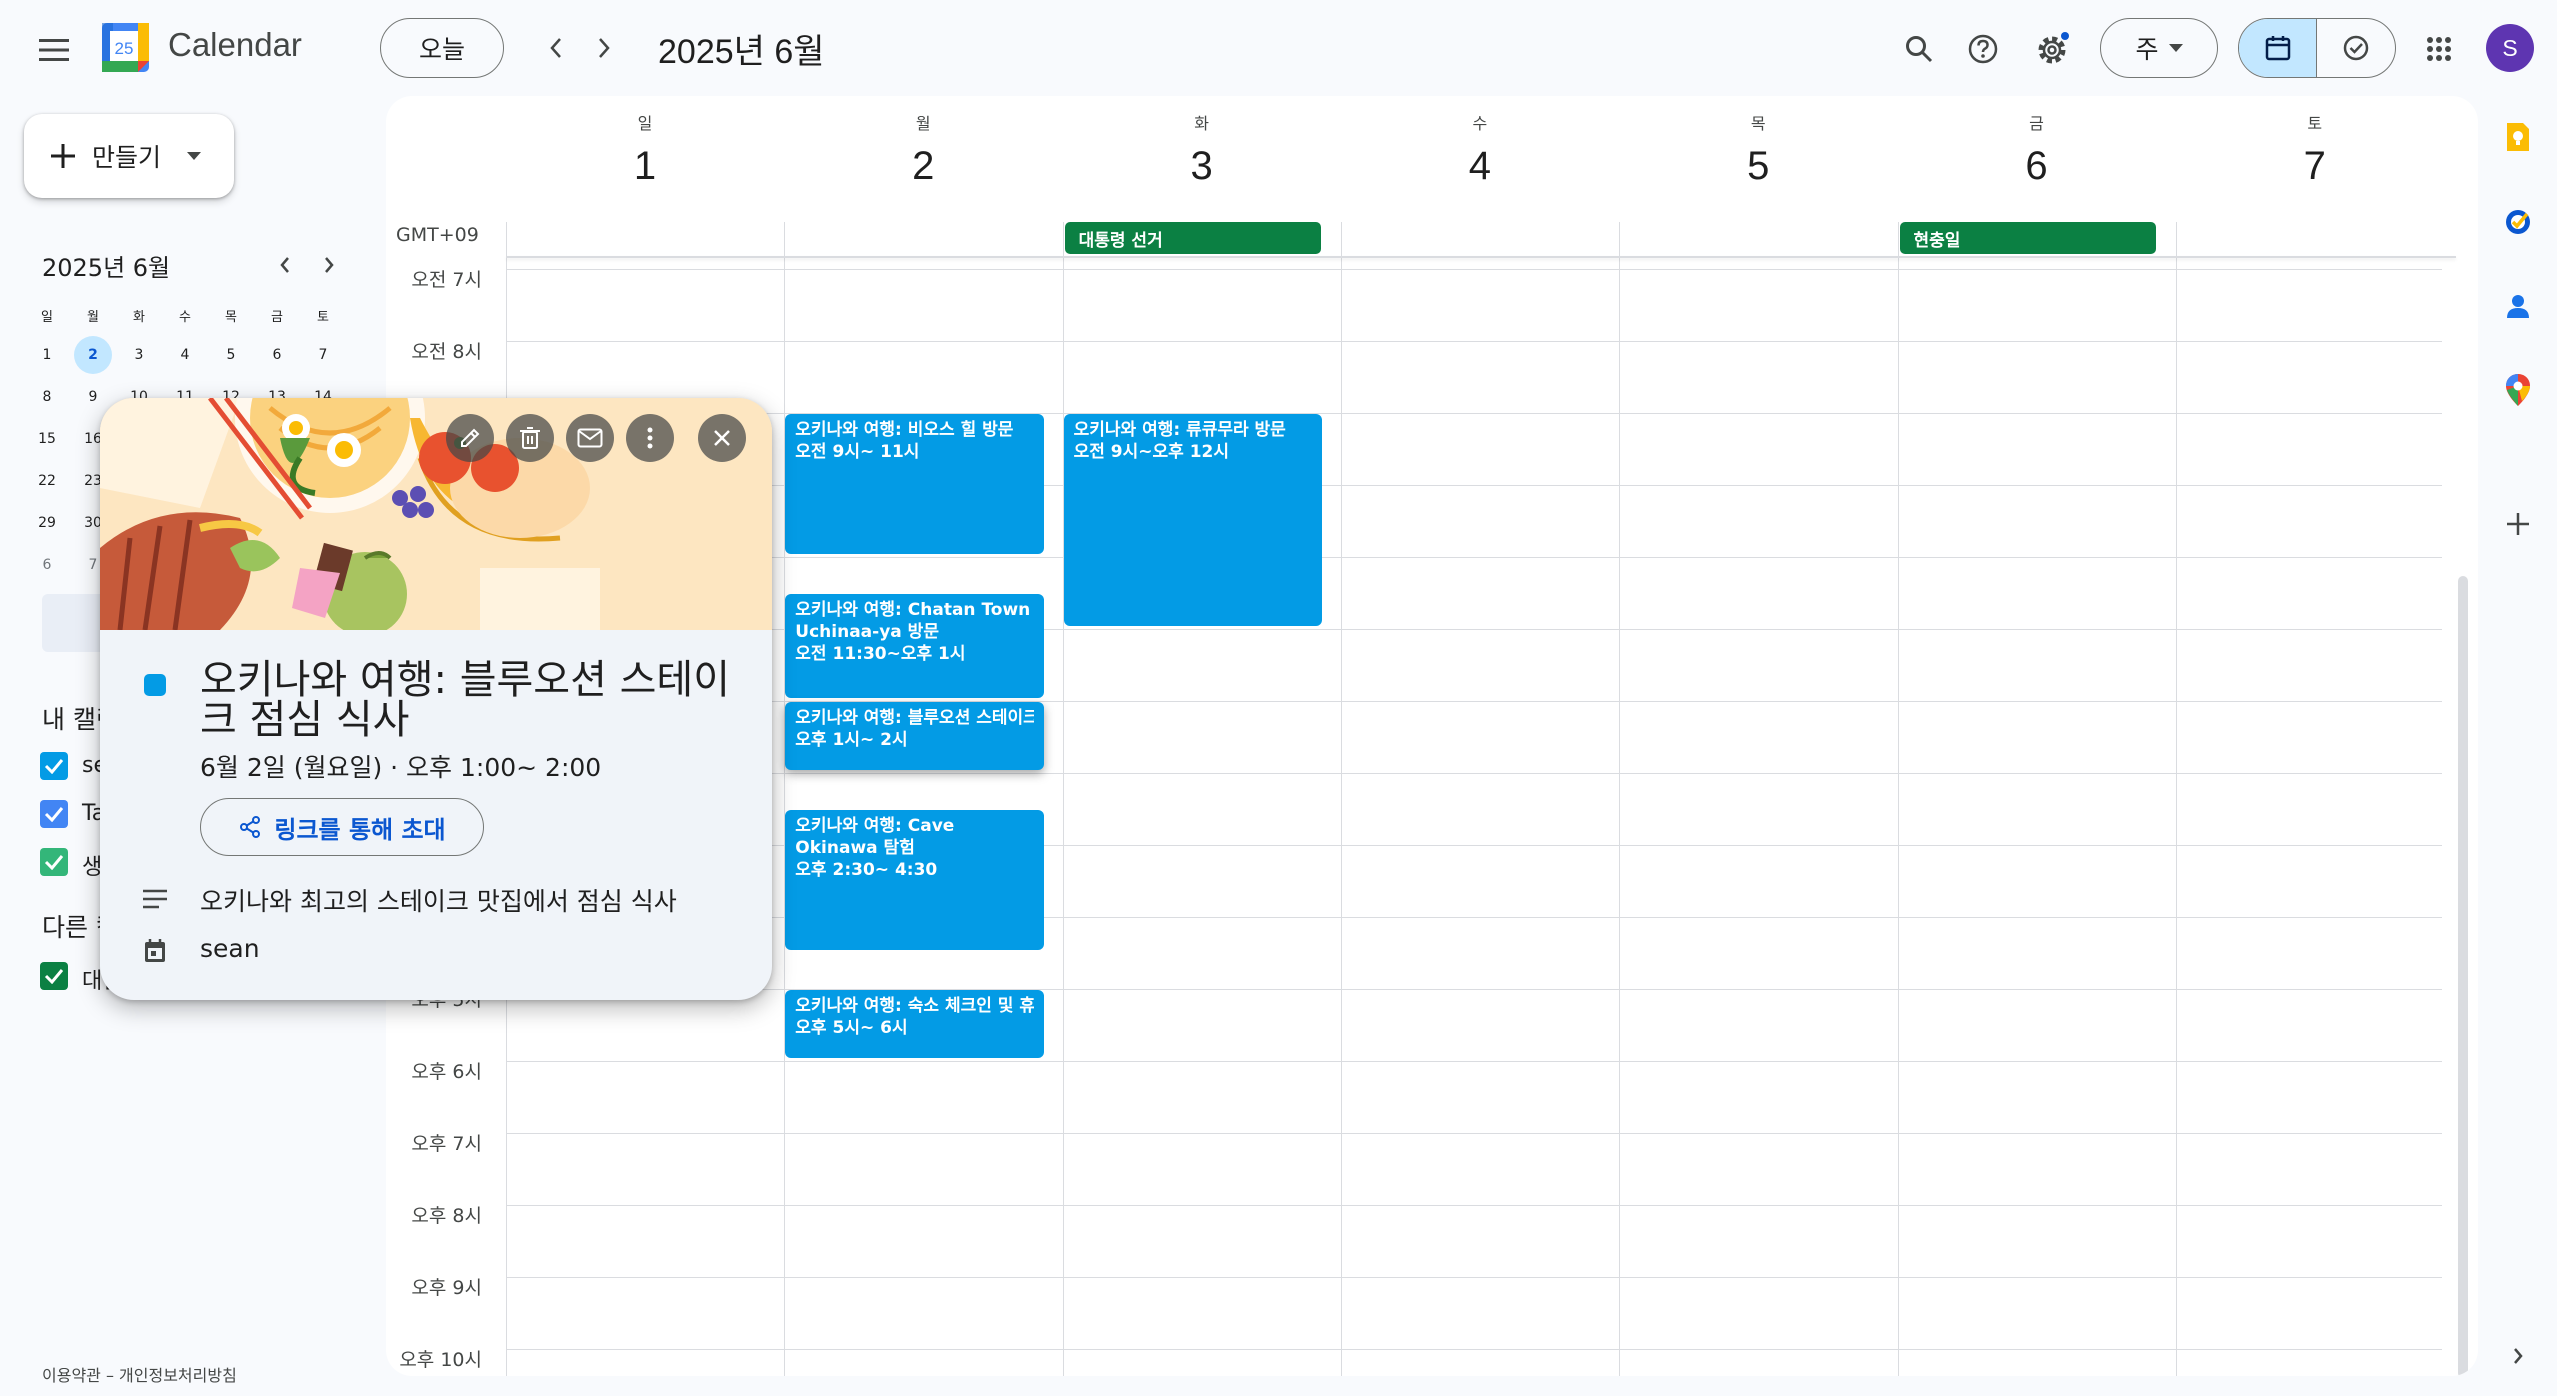 Image resolution: width=2557 pixels, height=1396 pixels. What do you see at coordinates (914, 484) in the screenshot?
I see `calendar-event: 오키나와 여행: 비오스 힐 방문 오전 9시~ 11시` at bounding box center [914, 484].